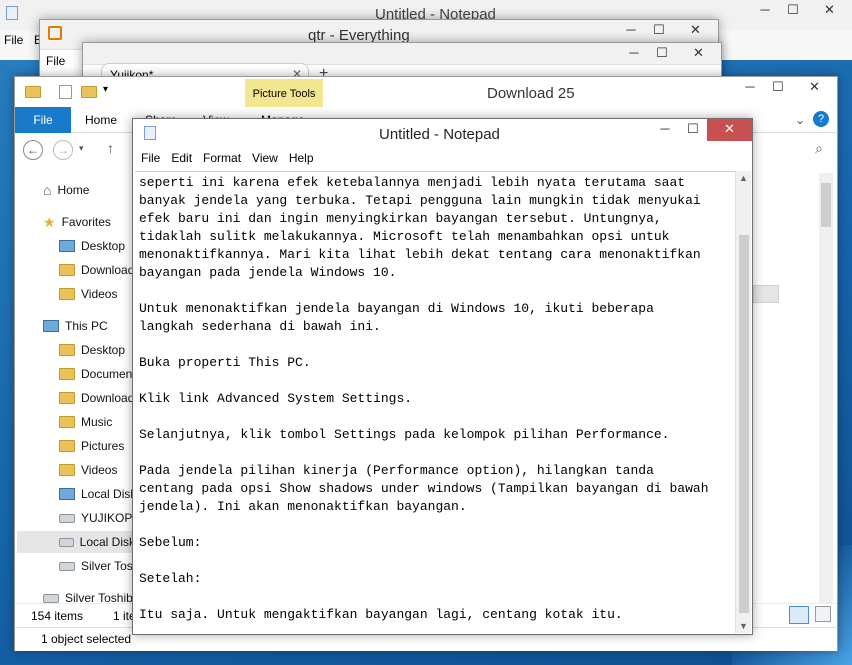 This screenshot has height=665, width=852. Describe the element at coordinates (264, 158) in the screenshot. I see `menu-view: View` at that location.